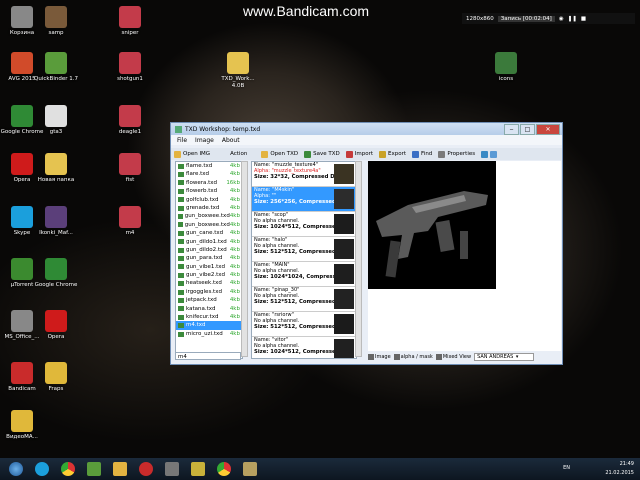 The width and height of the screenshot is (640, 480). I want to click on desktop-icon-label: shotgun1, so click(130, 79).